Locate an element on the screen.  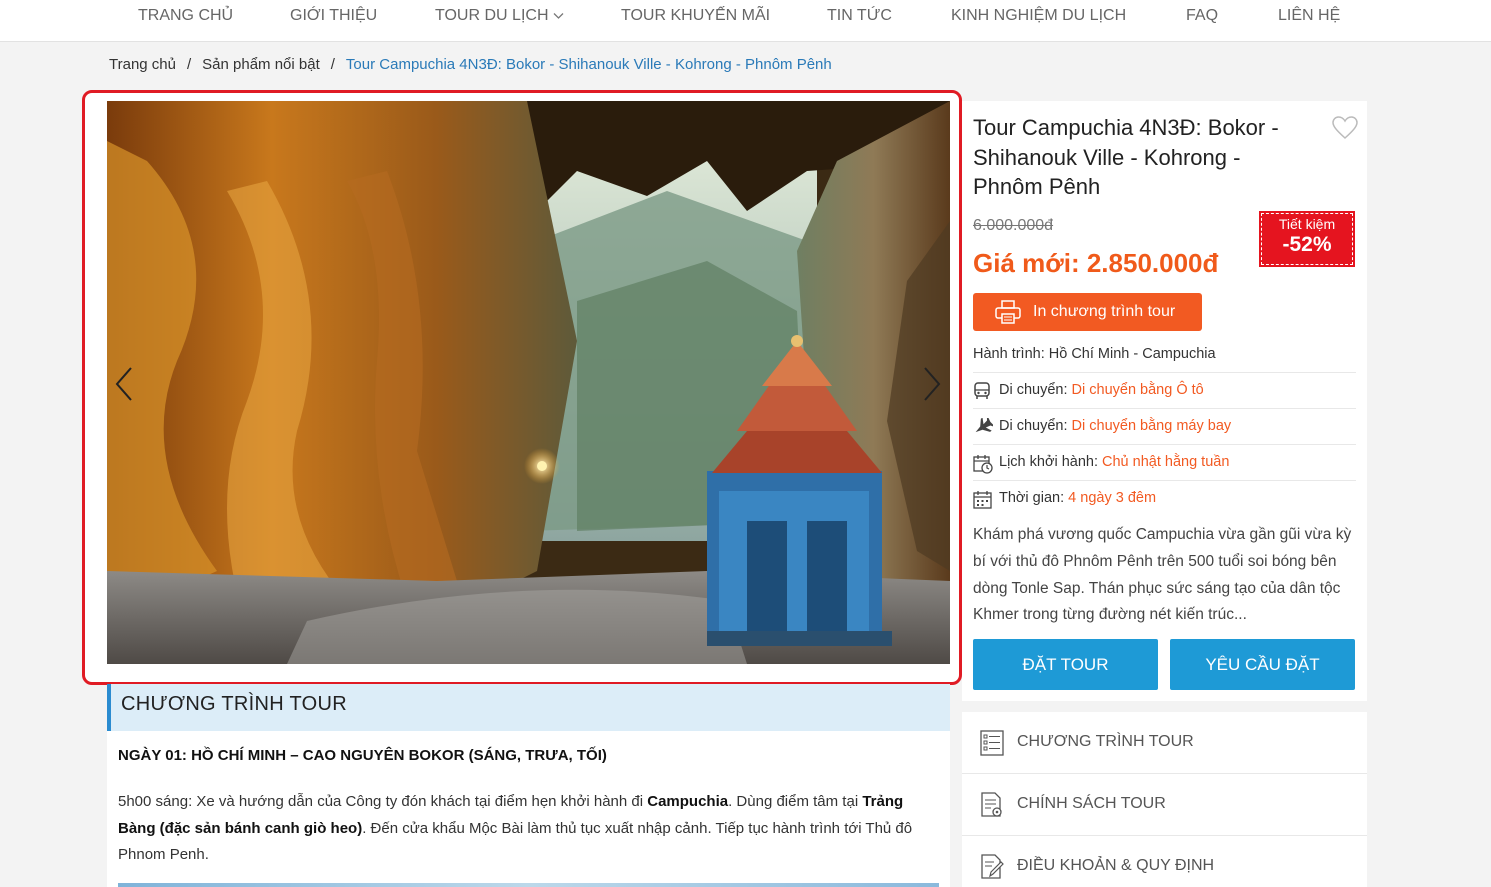
side-menu-program: CHƯƠNG TRÌNH TOUR is located at coordinates (1164, 743).